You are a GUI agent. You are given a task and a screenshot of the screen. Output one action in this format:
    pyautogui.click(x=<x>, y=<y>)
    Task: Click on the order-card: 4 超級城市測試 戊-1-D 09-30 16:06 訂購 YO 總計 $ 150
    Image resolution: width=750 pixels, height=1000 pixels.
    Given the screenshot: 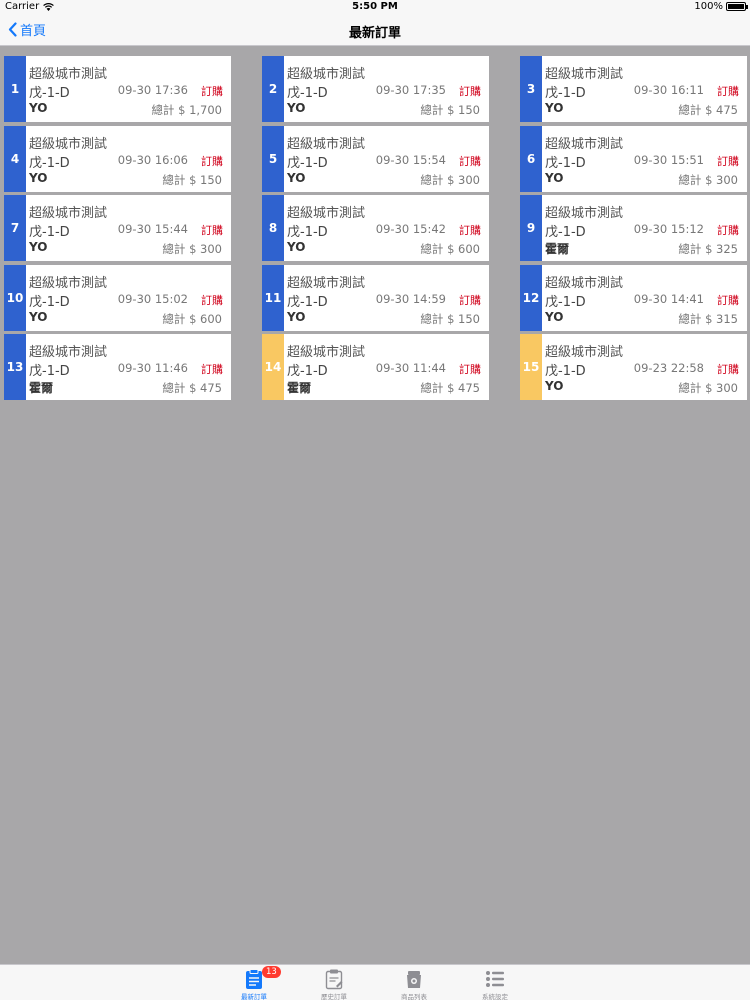 What is the action you would take?
    pyautogui.click(x=117, y=159)
    